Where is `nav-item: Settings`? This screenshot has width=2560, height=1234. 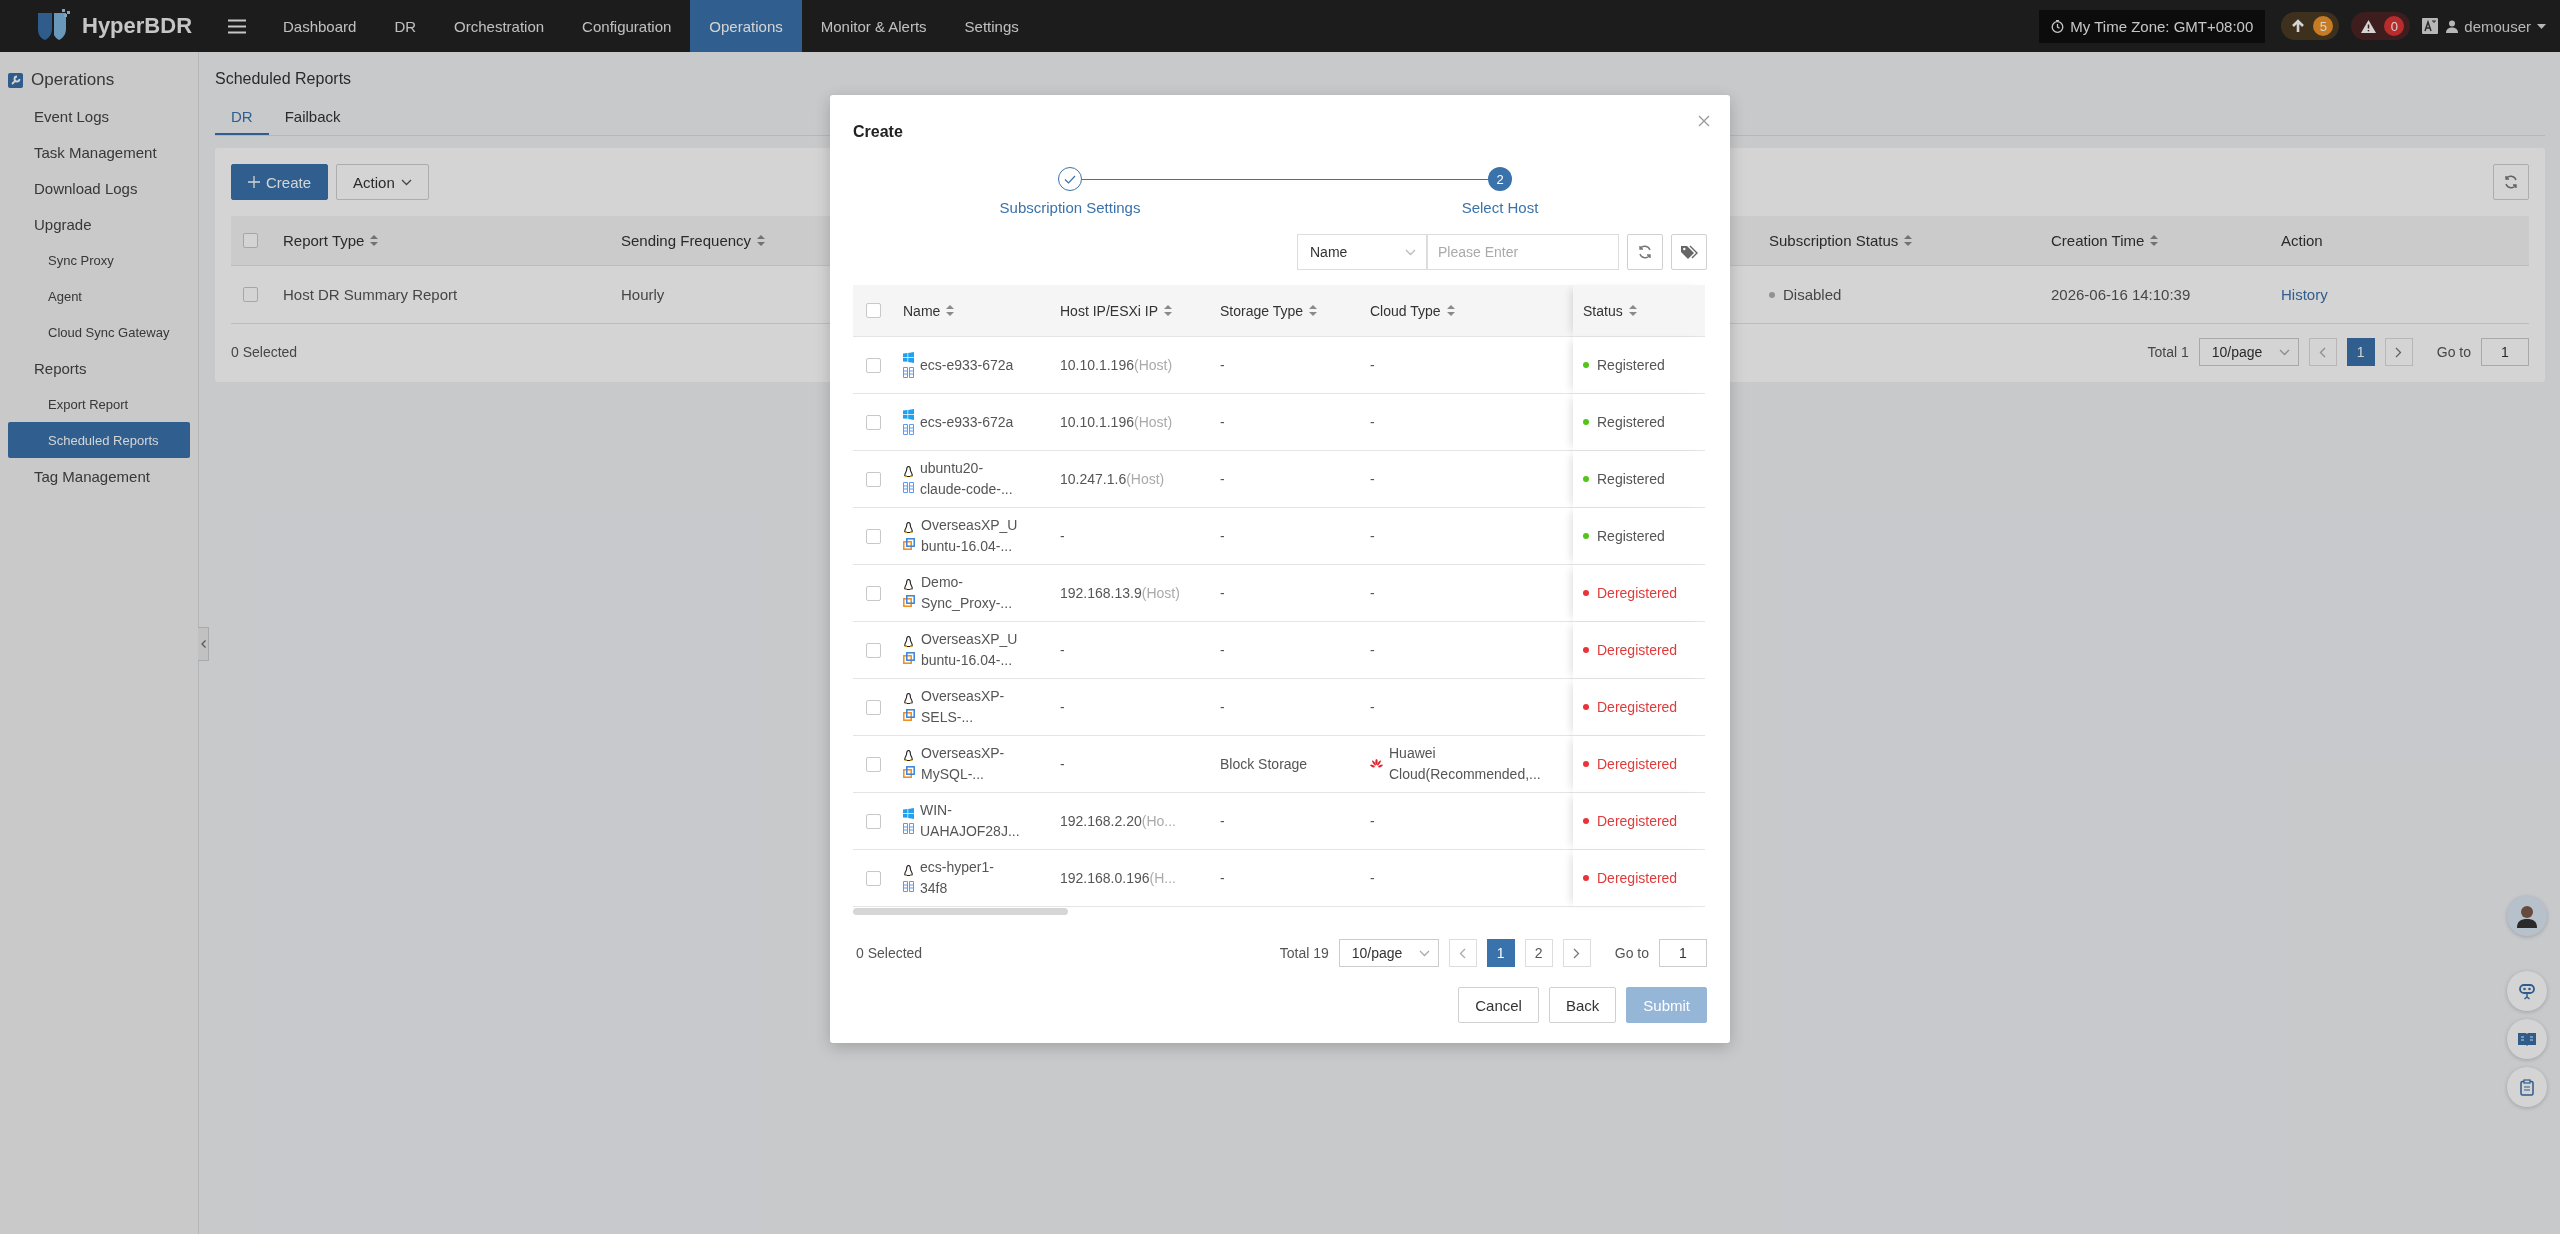
nav-item: Settings is located at coordinates (991, 26).